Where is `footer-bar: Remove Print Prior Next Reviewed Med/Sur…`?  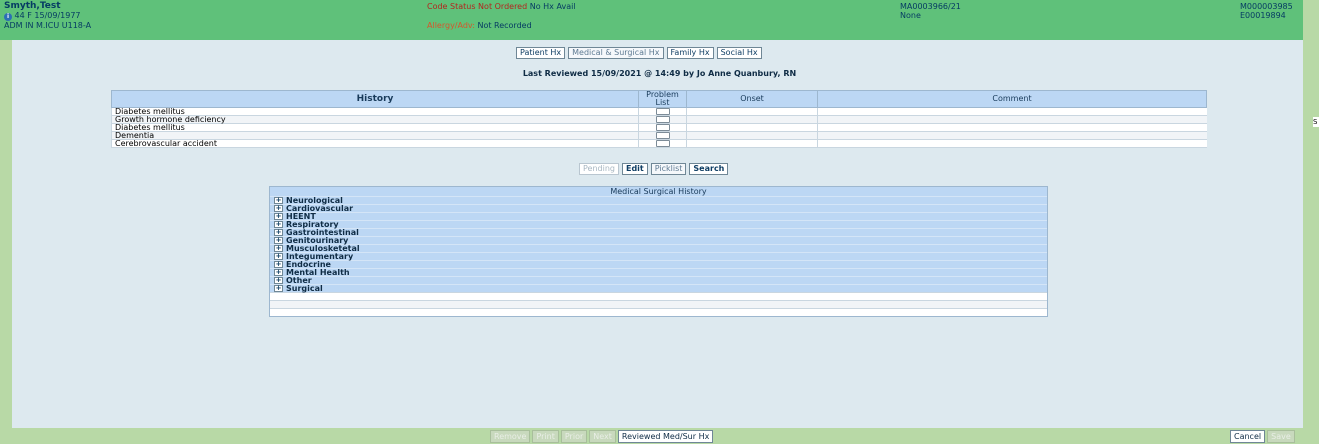
footer-bar: Remove Print Prior Next Reviewed Med/Sur… is located at coordinates (651, 436).